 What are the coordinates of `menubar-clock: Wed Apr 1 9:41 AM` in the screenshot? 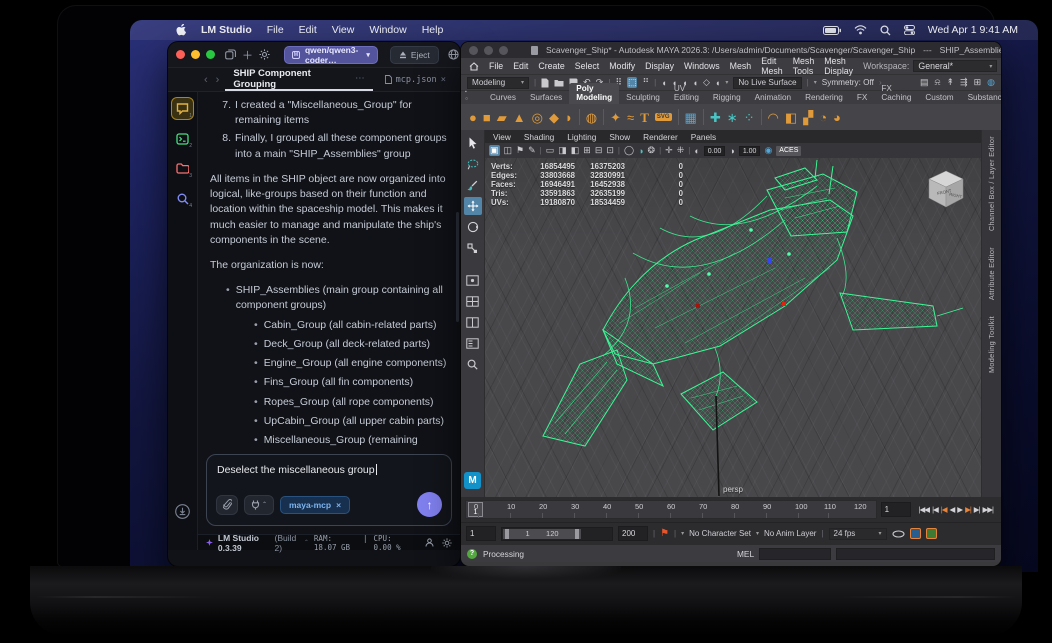 It's located at (973, 30).